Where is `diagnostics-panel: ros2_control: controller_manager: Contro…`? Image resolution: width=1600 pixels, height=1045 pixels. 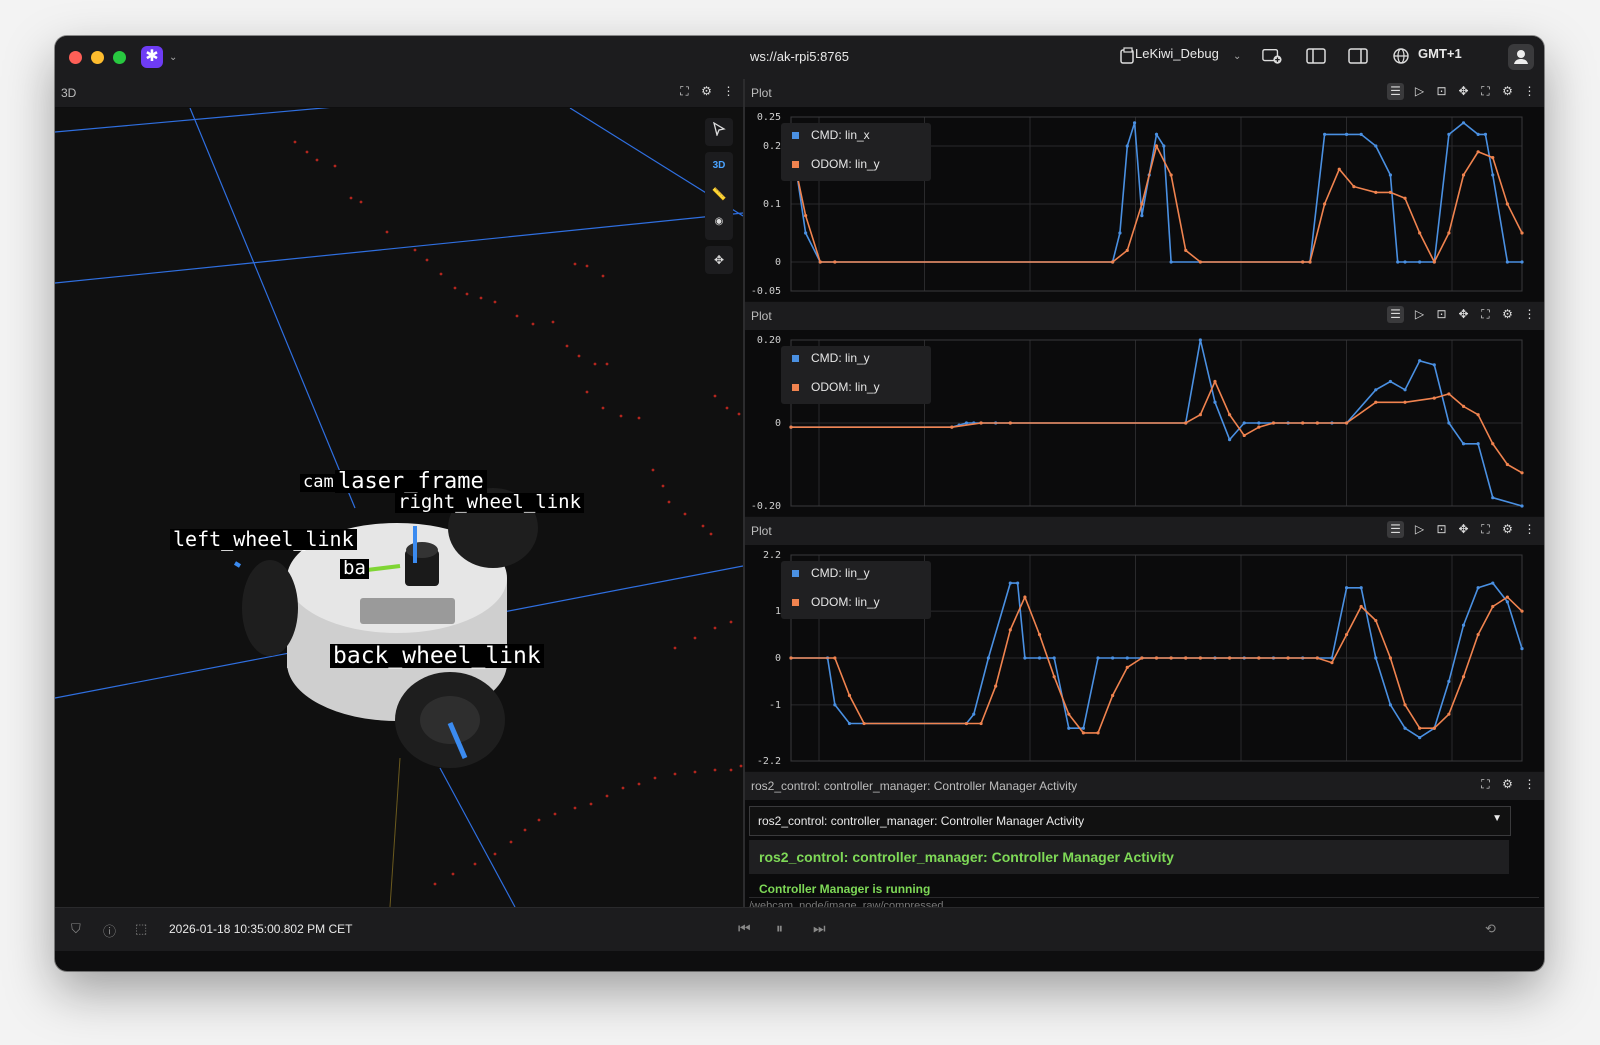 diagnostics-panel: ros2_control: controller_manager: Contro… is located at coordinates (1144, 842).